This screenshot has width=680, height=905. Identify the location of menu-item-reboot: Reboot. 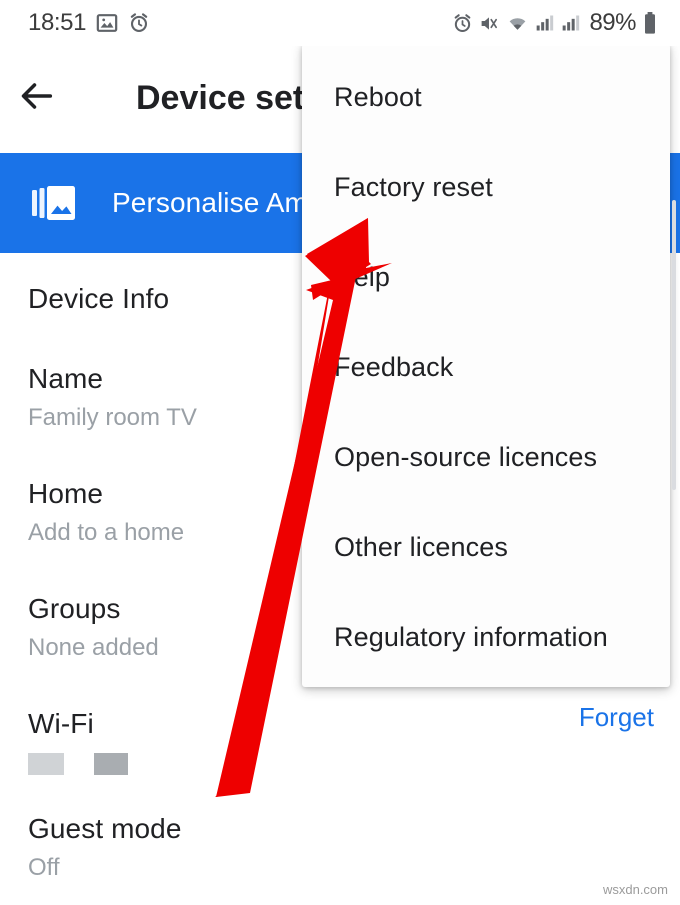
(486, 97).